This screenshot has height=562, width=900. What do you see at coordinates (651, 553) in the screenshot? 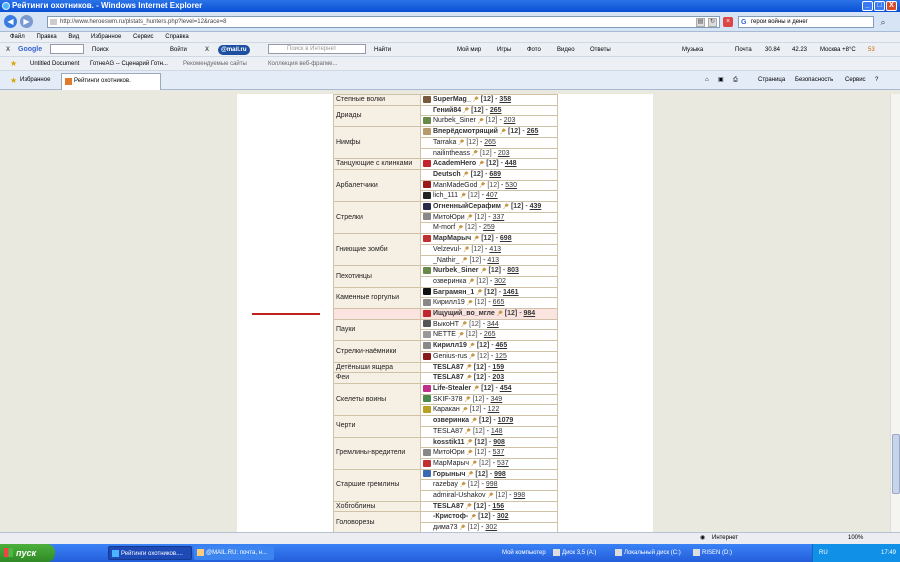
I see `task-drive-c: Локальный диск (C:)` at bounding box center [651, 553].